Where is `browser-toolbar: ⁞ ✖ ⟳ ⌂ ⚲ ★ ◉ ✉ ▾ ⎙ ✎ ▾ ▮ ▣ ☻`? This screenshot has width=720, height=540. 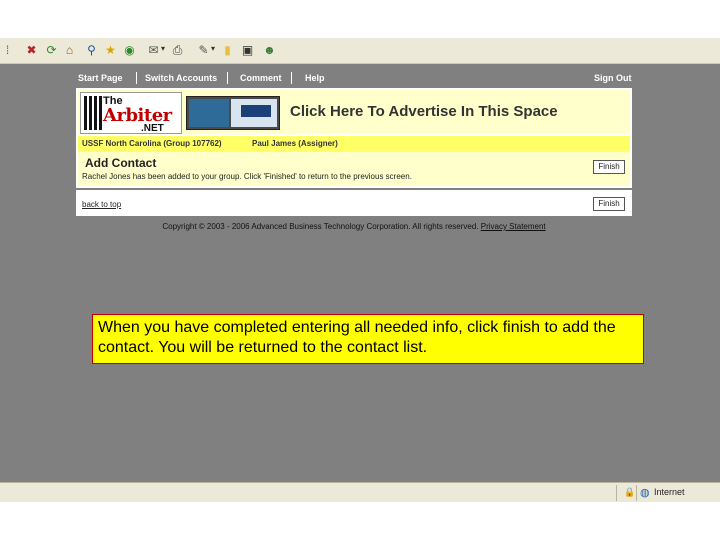
browser-toolbar: ⁞ ✖ ⟳ ⌂ ⚲ ★ ◉ ✉ ▾ ⎙ ✎ ▾ ▮ ▣ ☻ is located at coordinates (360, 51).